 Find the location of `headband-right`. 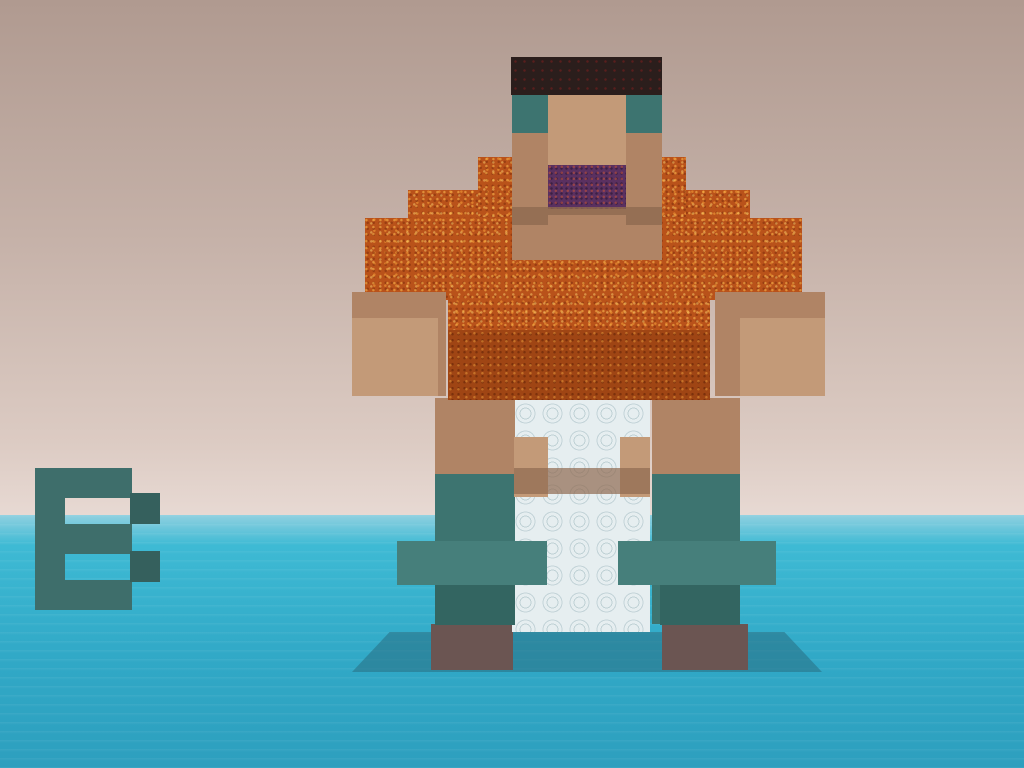

headband-right is located at coordinates (644, 114).